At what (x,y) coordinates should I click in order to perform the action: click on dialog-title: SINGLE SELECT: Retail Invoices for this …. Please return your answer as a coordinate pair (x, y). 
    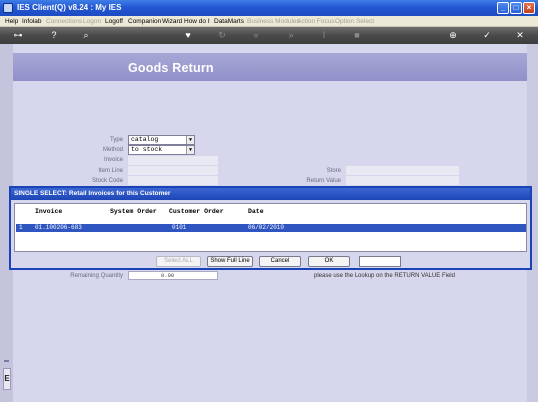
    Looking at the image, I should click on (270, 194).